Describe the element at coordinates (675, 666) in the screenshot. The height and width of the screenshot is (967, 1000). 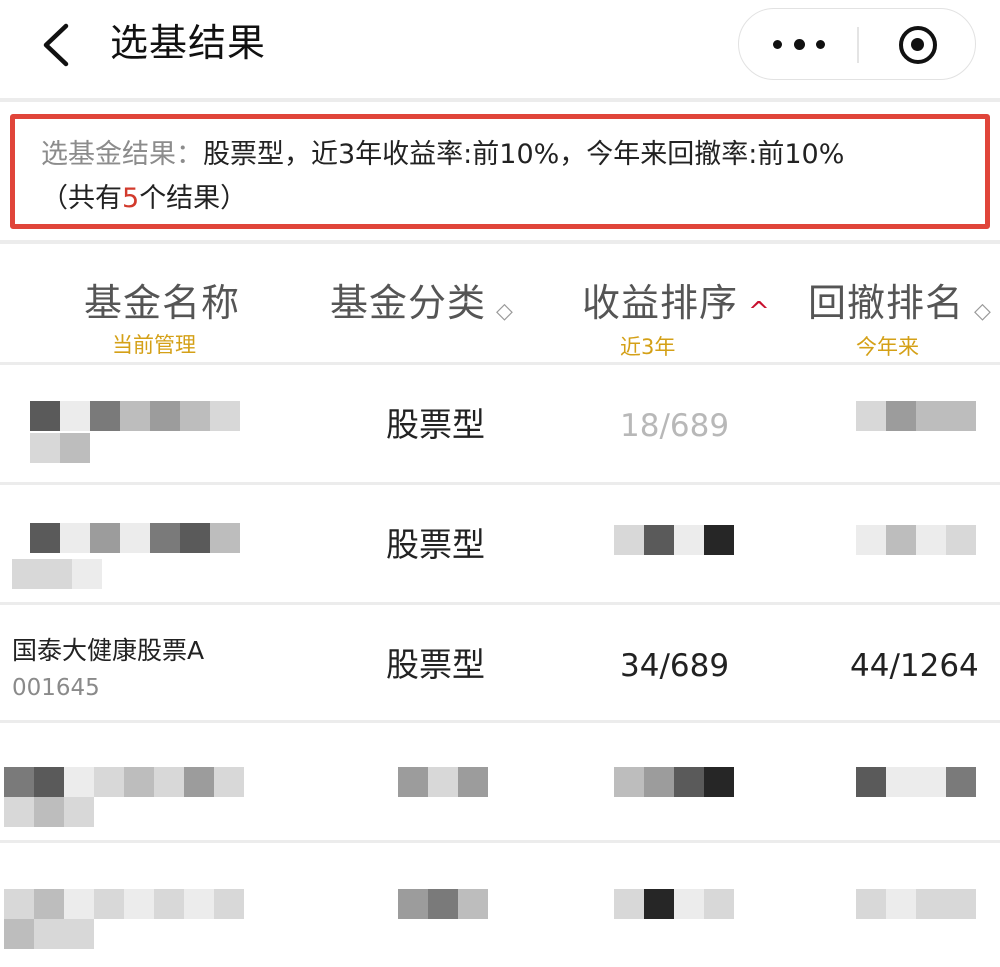
I see `return-rank: 34/689` at that location.